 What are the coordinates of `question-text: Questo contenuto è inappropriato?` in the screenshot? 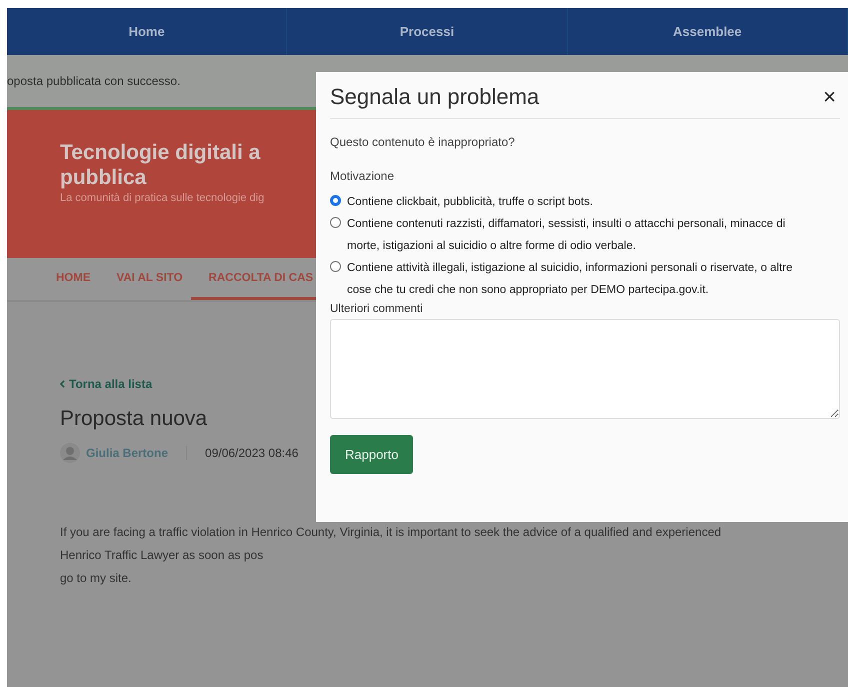 It's located at (423, 142).